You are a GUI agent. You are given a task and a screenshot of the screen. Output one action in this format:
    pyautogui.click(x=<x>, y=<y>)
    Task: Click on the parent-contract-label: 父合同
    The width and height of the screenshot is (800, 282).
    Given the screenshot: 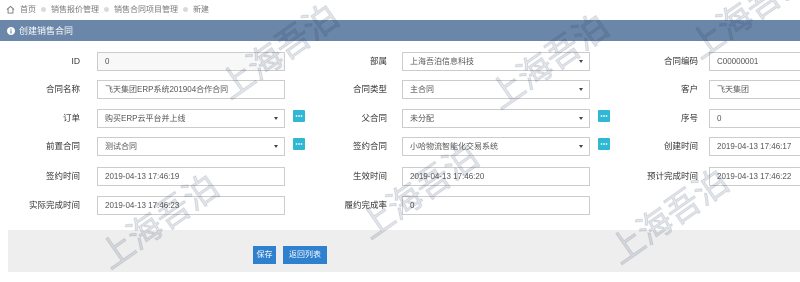 What is the action you would take?
    pyautogui.click(x=374, y=118)
    